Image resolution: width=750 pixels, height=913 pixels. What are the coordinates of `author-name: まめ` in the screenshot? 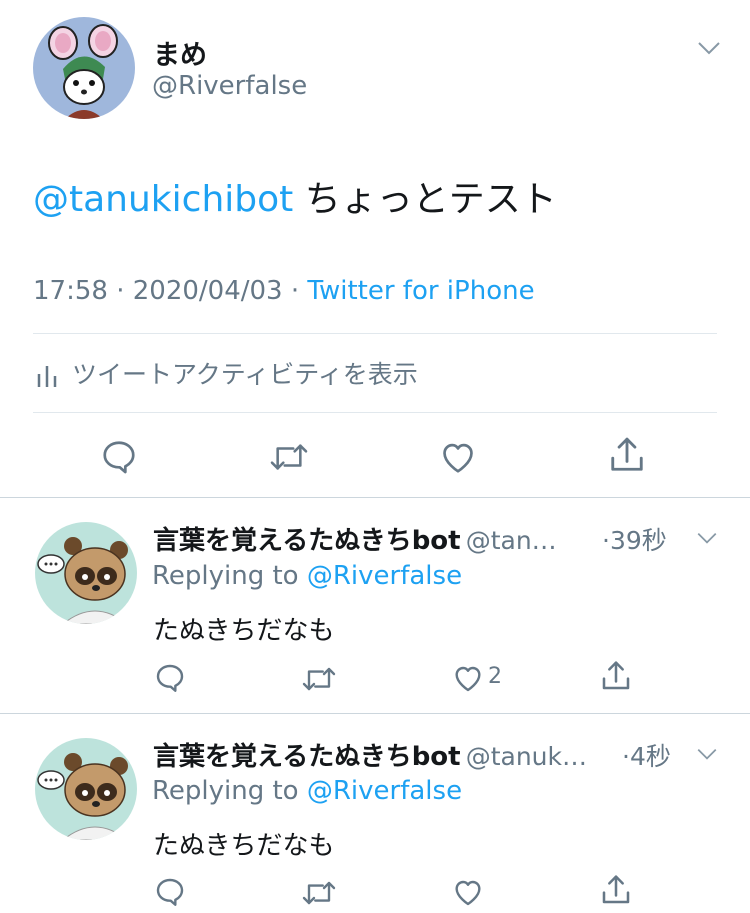 It's located at (180, 52).